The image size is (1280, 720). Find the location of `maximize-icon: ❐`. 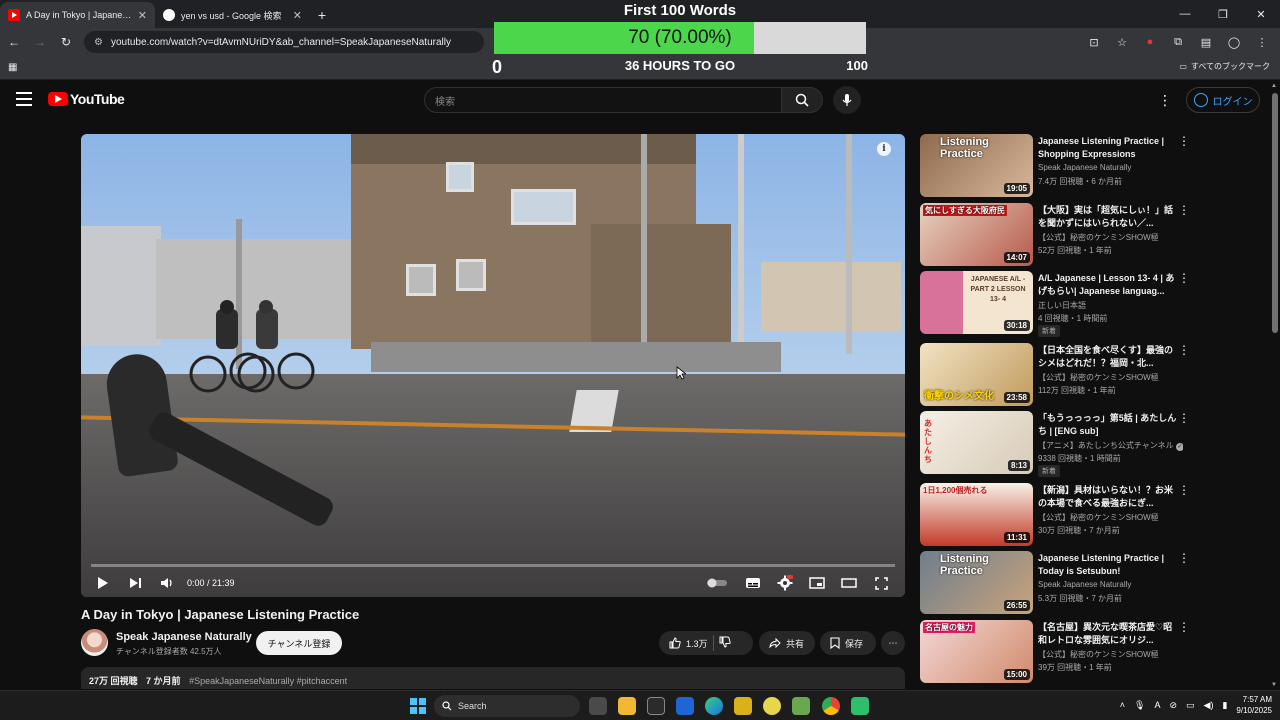

maximize-icon: ❐ is located at coordinates (1223, 14).